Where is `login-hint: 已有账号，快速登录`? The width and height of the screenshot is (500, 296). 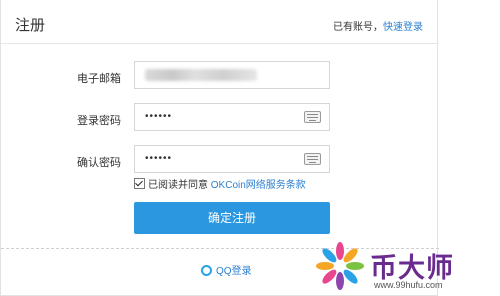 login-hint: 已有账号，快速登录 is located at coordinates (378, 25).